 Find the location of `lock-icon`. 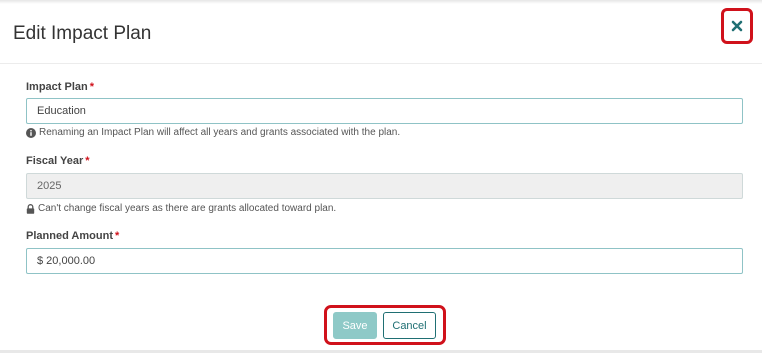

lock-icon is located at coordinates (30, 208).